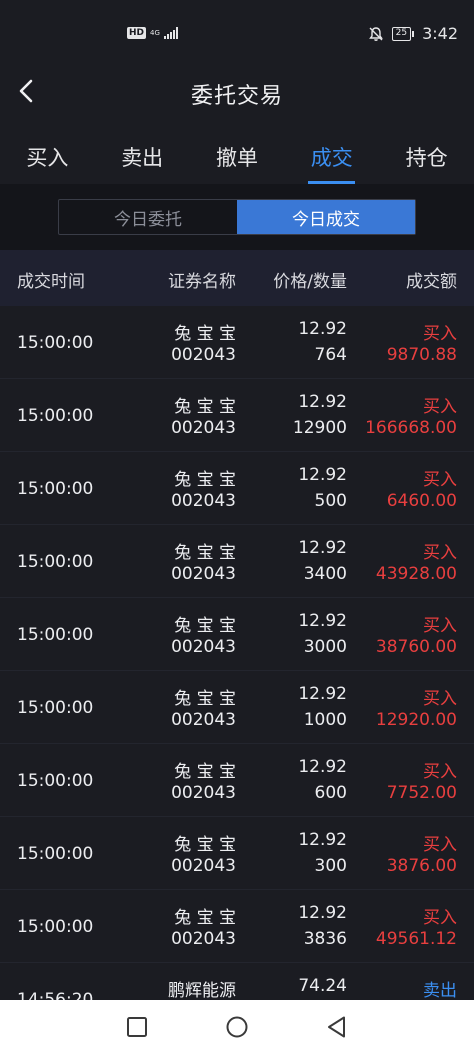  Describe the element at coordinates (137, 33) in the screenshot. I see `hd-badge: HD` at that location.